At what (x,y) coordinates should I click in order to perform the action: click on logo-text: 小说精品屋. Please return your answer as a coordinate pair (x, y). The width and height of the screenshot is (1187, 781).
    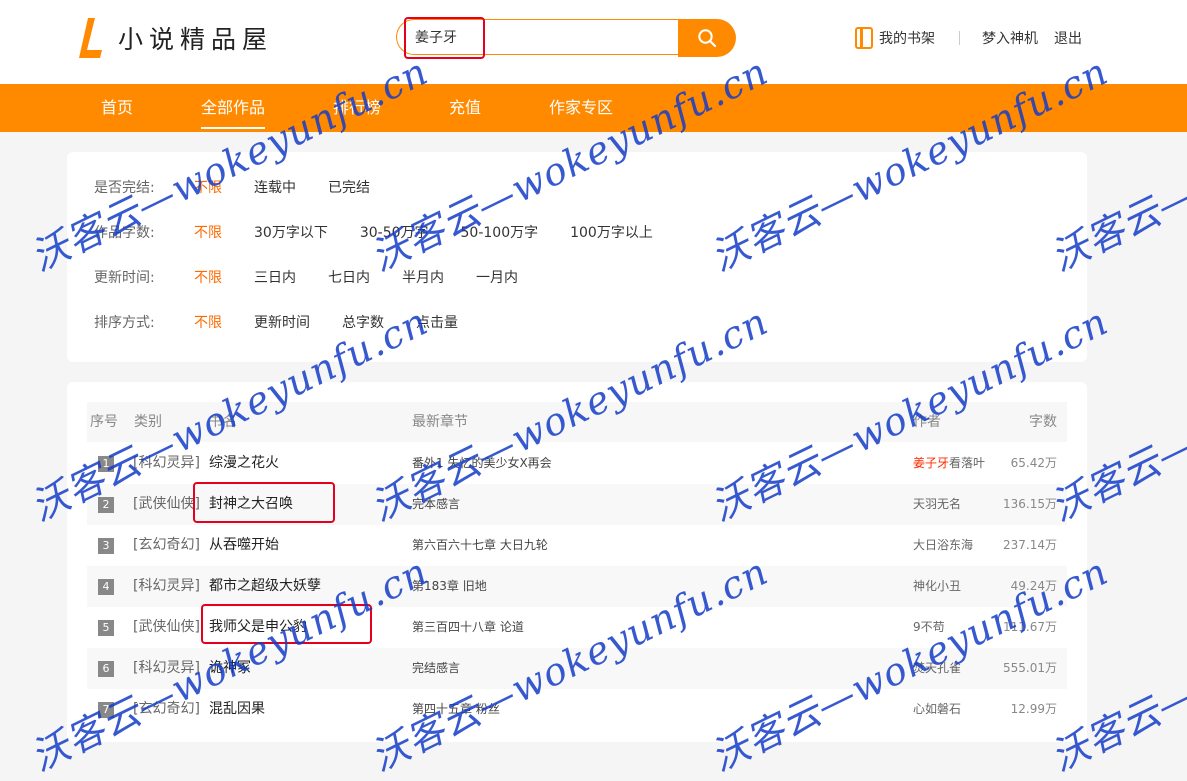
    Looking at the image, I should click on (196, 39).